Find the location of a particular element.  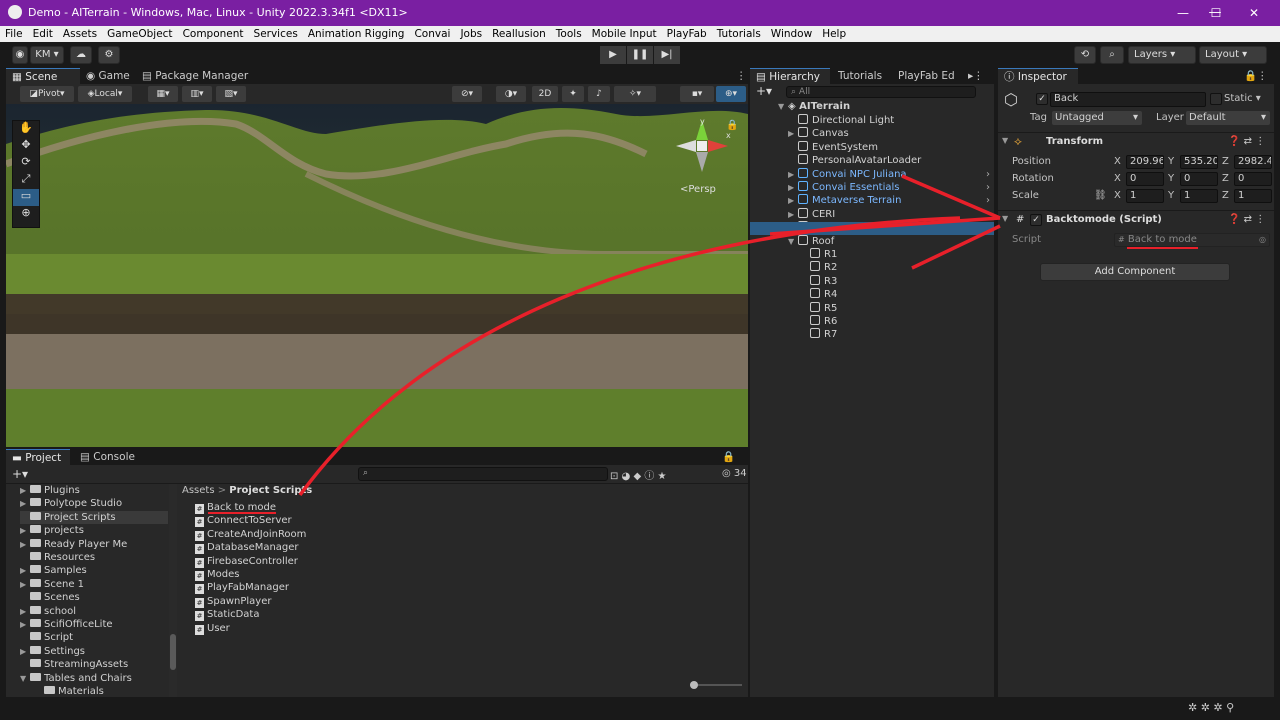

tab-scene: ▦ Scene is located at coordinates (43, 76).